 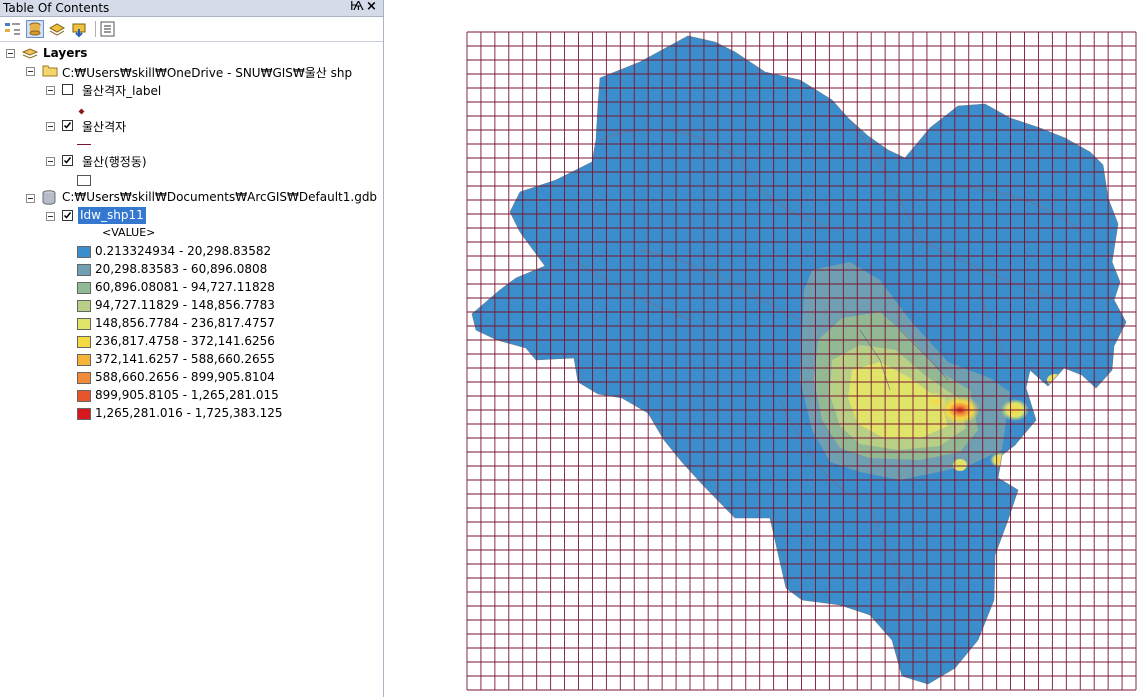 I want to click on checkbox-label-layer, so click(x=67, y=89).